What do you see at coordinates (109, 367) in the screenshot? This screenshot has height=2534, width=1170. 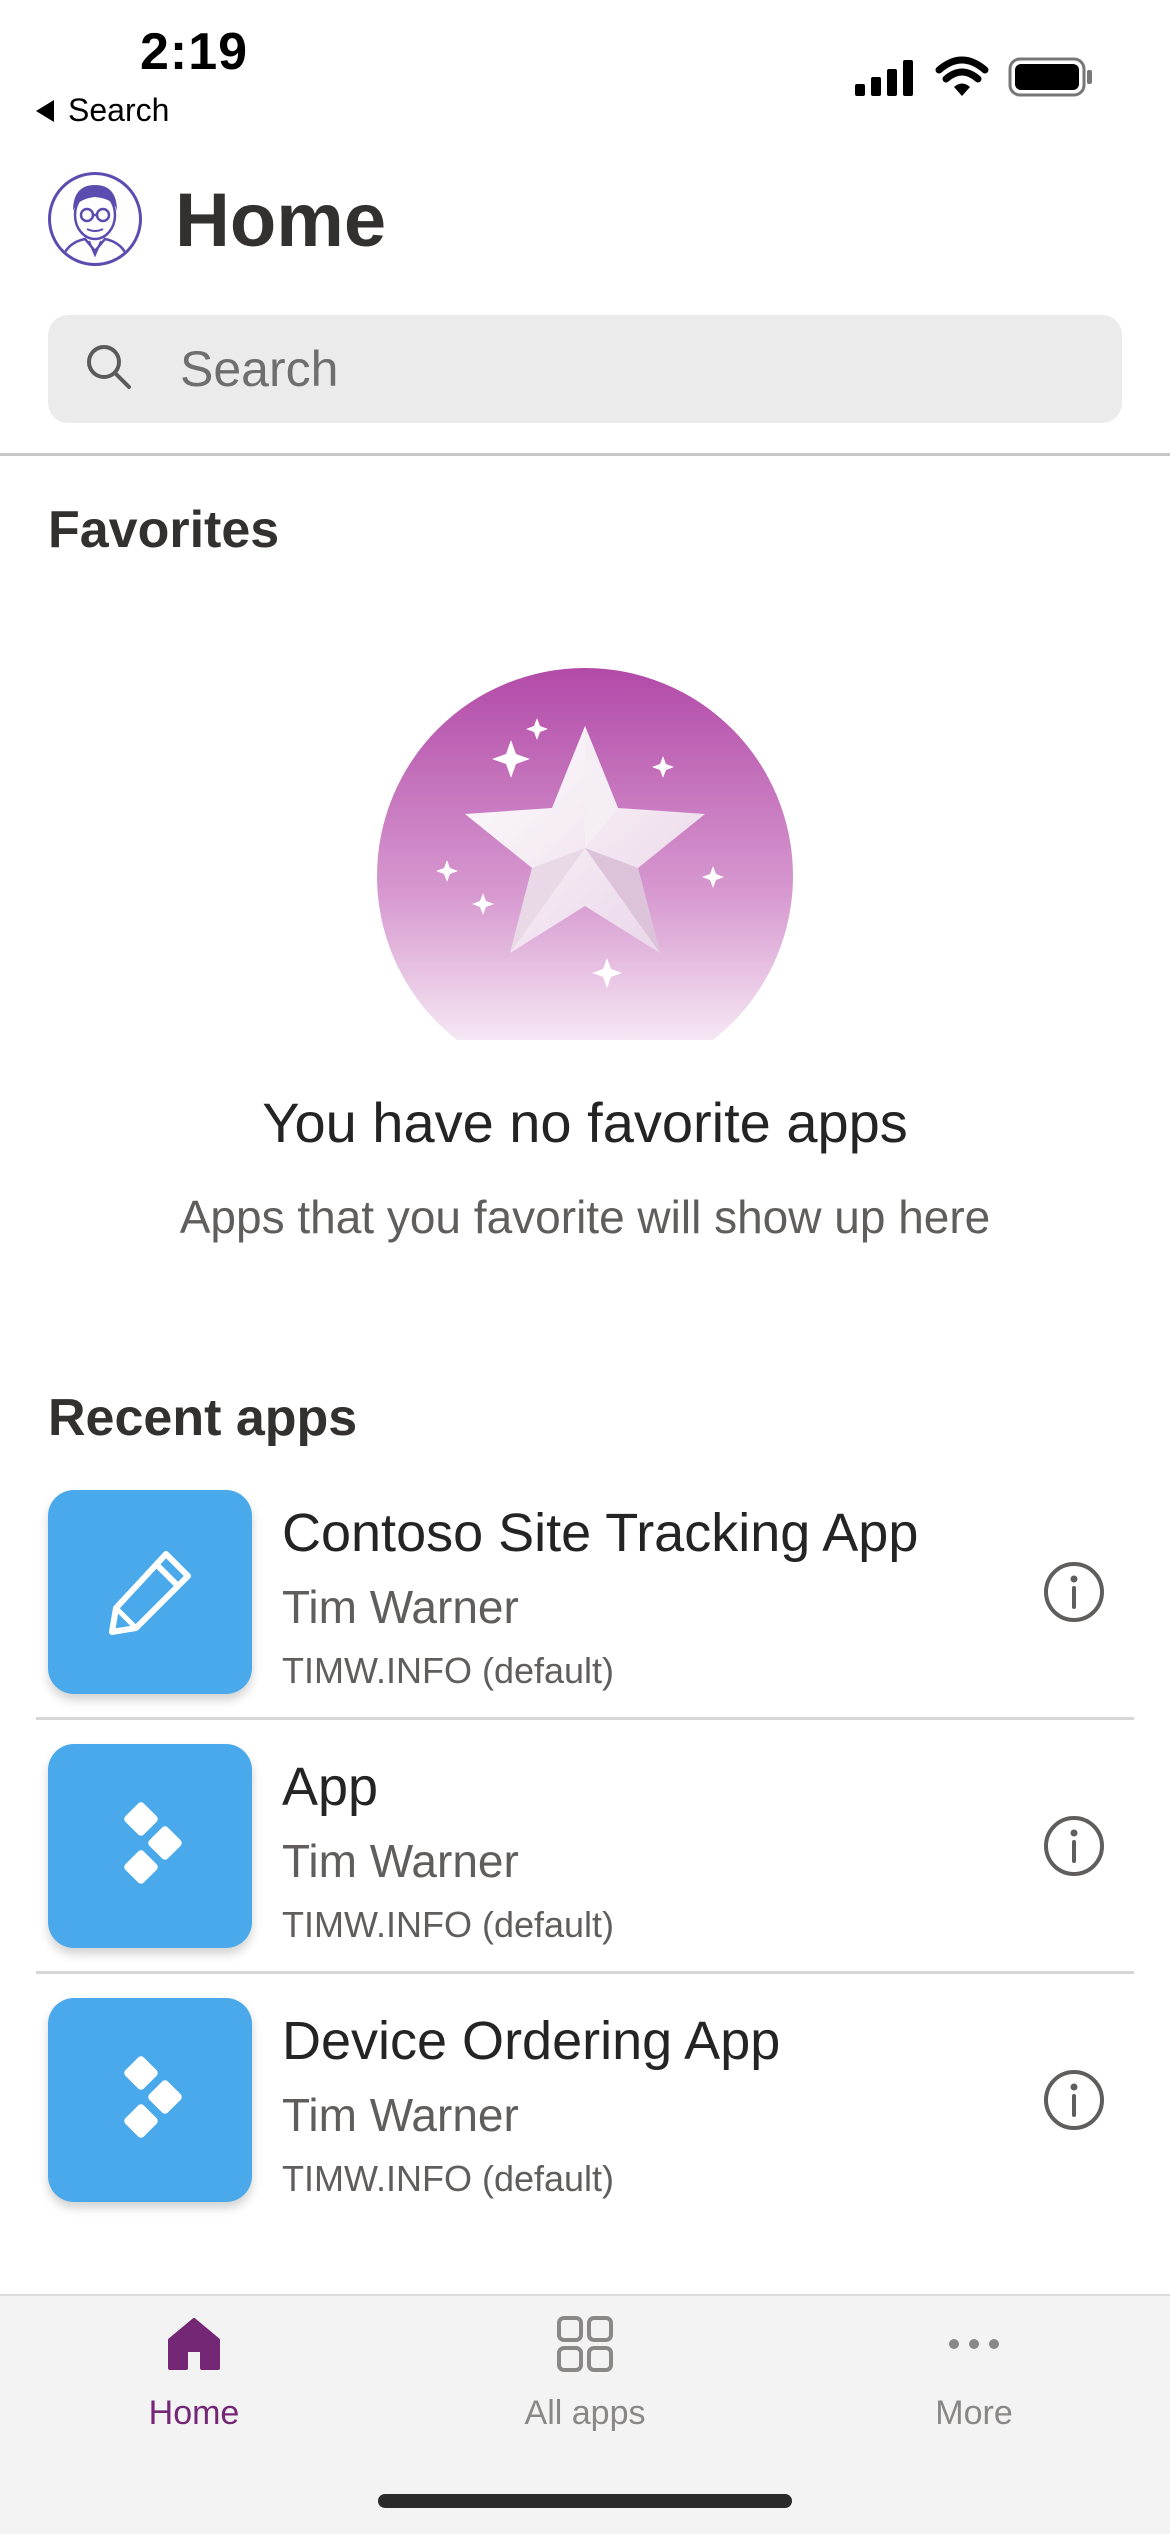 I see `search-icon` at bounding box center [109, 367].